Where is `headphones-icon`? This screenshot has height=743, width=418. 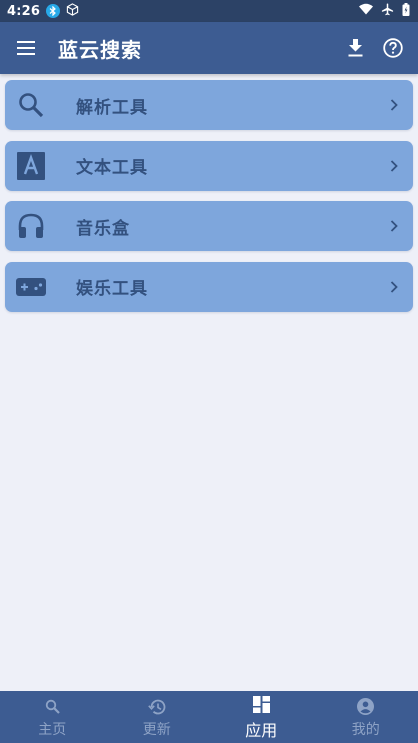
headphones-icon is located at coordinates (31, 225).